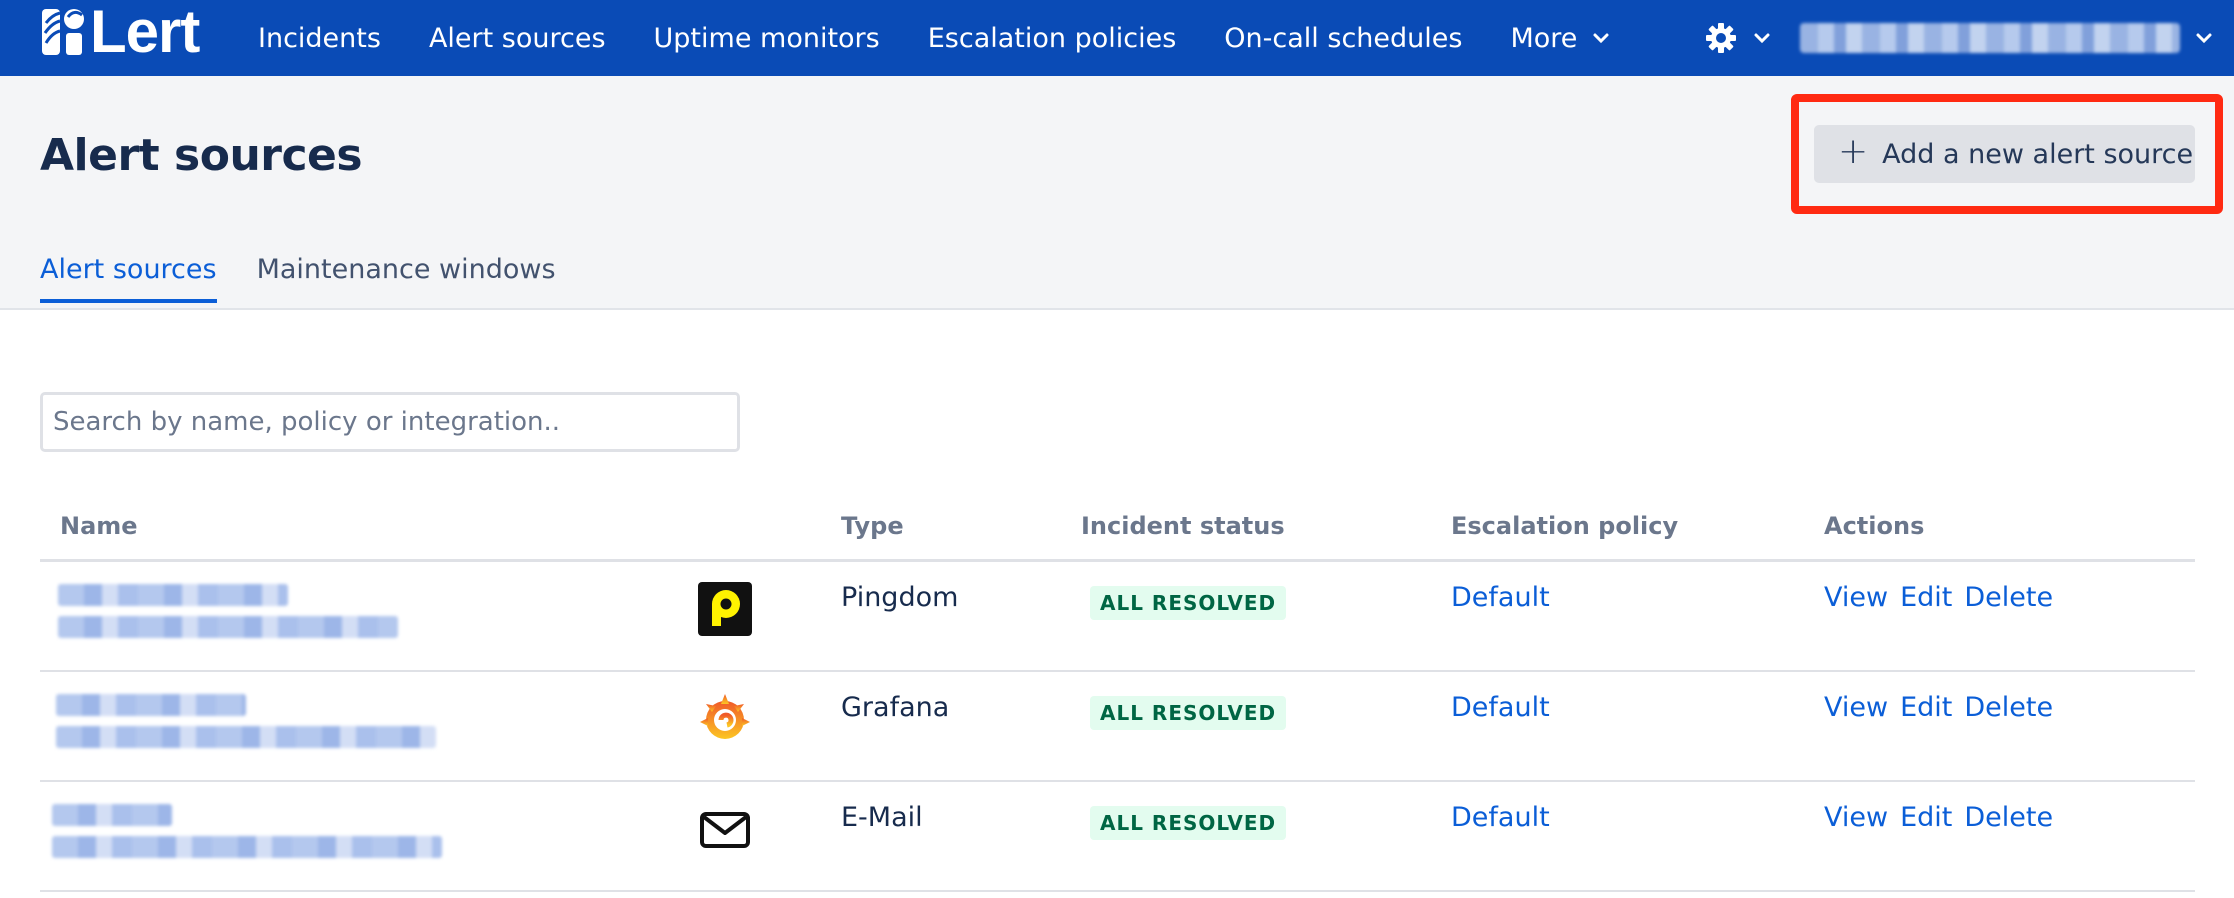 This screenshot has width=2234, height=898. What do you see at coordinates (1052, 38) in the screenshot?
I see `nav-escalation-policies: Escalation policies` at bounding box center [1052, 38].